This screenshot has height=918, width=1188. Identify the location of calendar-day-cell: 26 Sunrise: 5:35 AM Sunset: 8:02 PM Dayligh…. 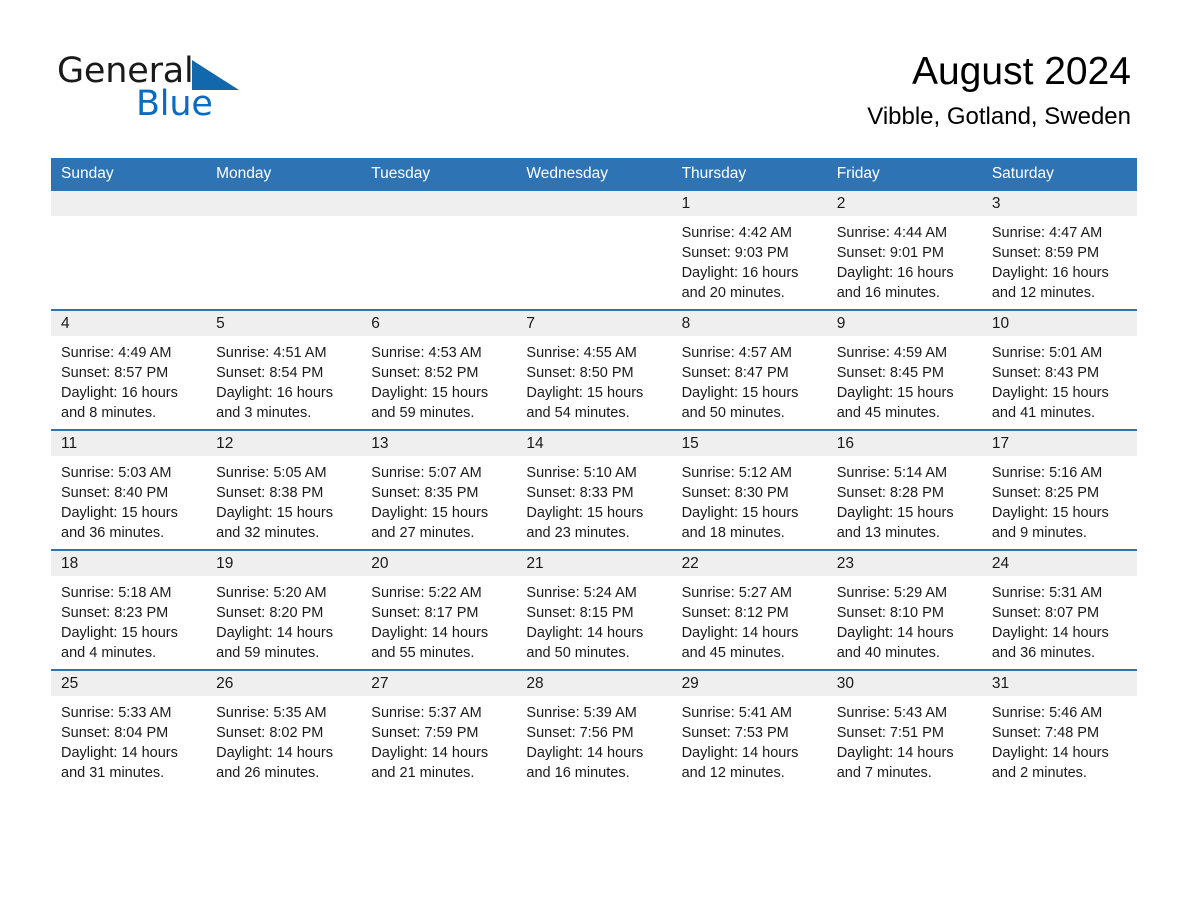
(284, 729).